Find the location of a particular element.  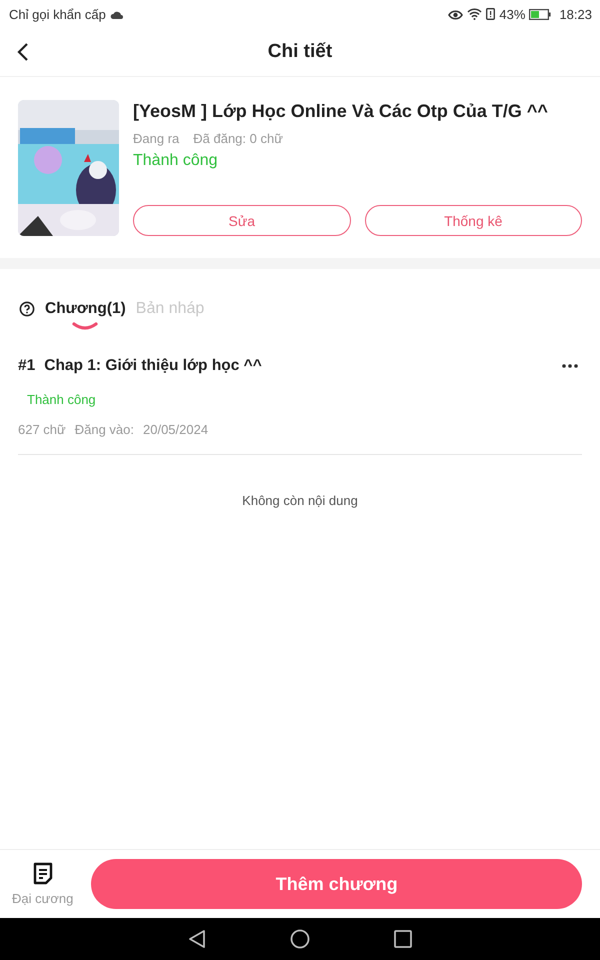

note-icon is located at coordinates (43, 873).